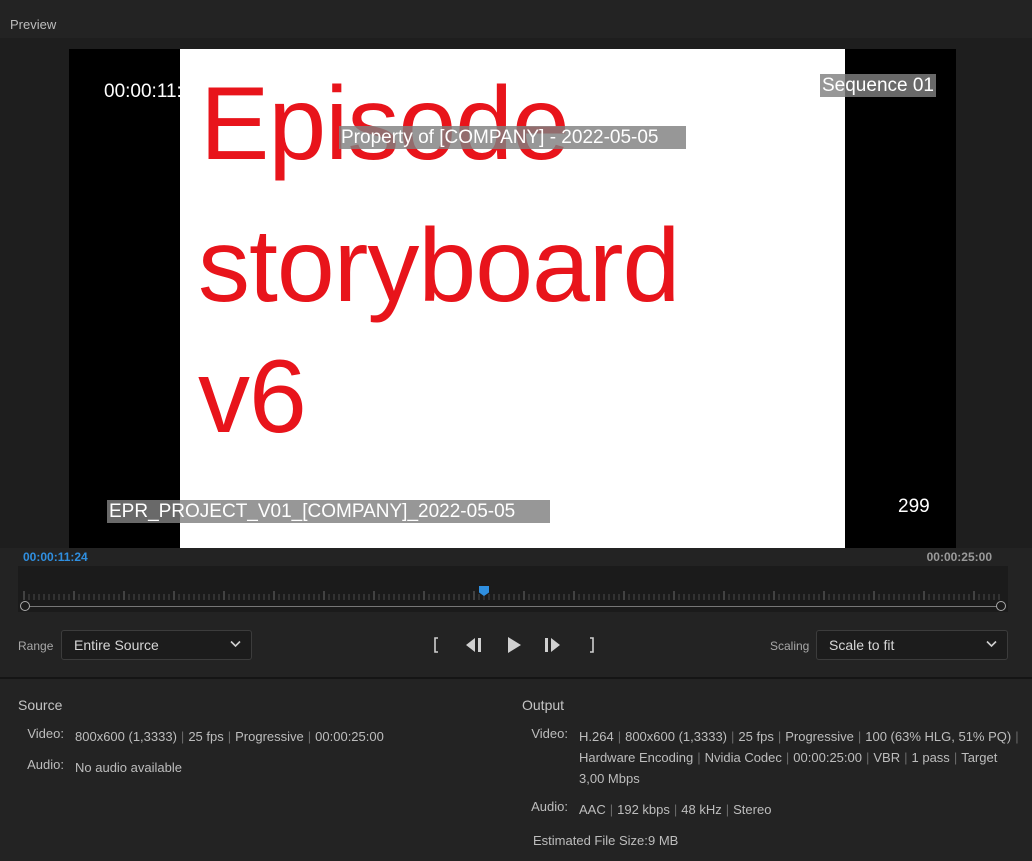 The height and width of the screenshot is (861, 1032). I want to click on source-audio-info: No audio available, so click(128, 767).